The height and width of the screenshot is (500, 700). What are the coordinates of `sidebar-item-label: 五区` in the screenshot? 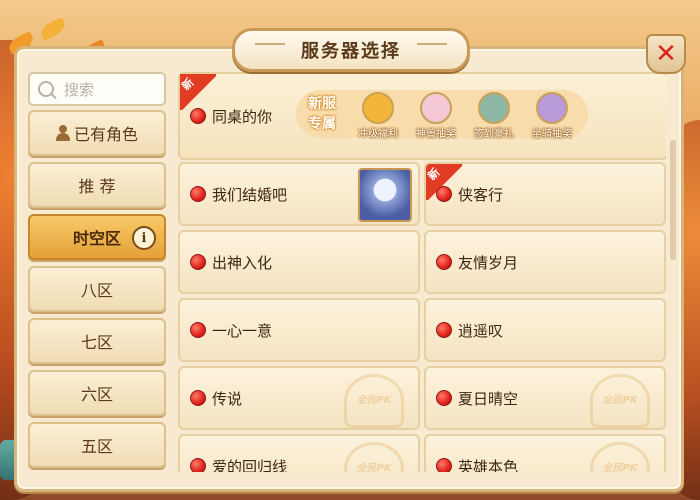 It's located at (96, 446).